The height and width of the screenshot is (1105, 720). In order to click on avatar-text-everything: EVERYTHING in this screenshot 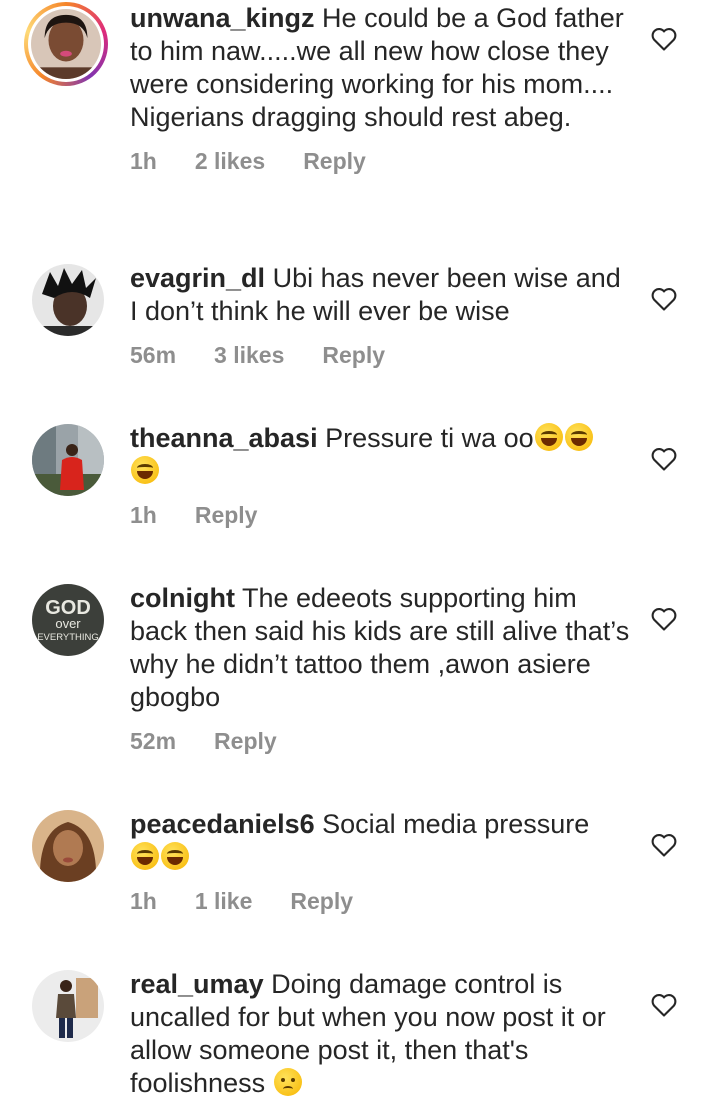, I will do `click(68, 637)`.